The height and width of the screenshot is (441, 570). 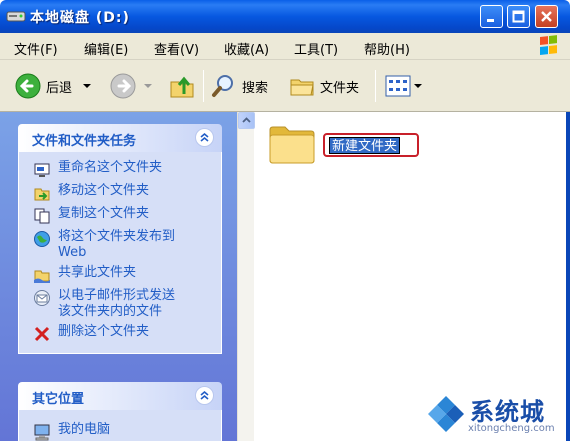 I want to click on watermark-brand: 系统城, so click(x=507, y=412).